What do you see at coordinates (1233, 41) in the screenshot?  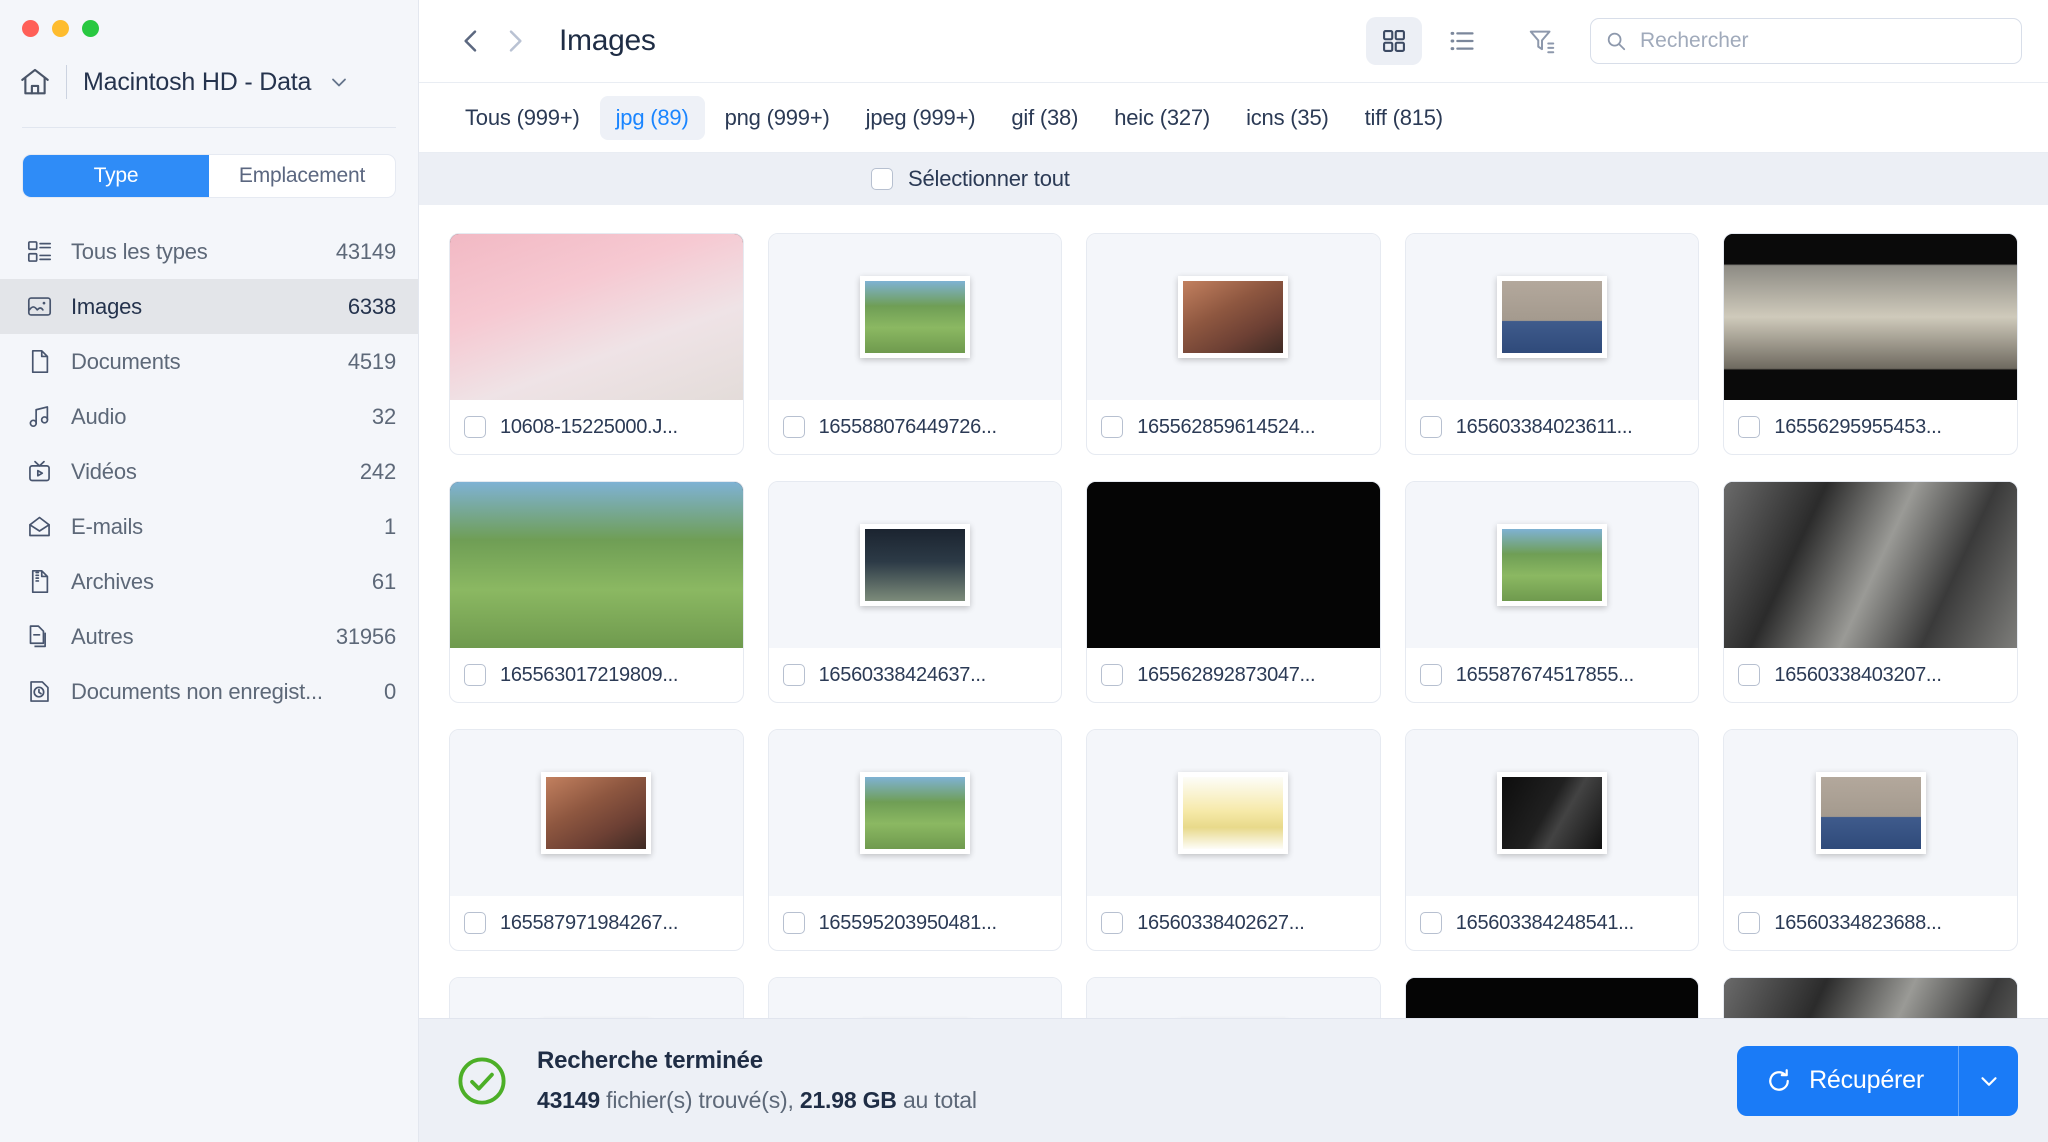 I see `toolbar: Images` at bounding box center [1233, 41].